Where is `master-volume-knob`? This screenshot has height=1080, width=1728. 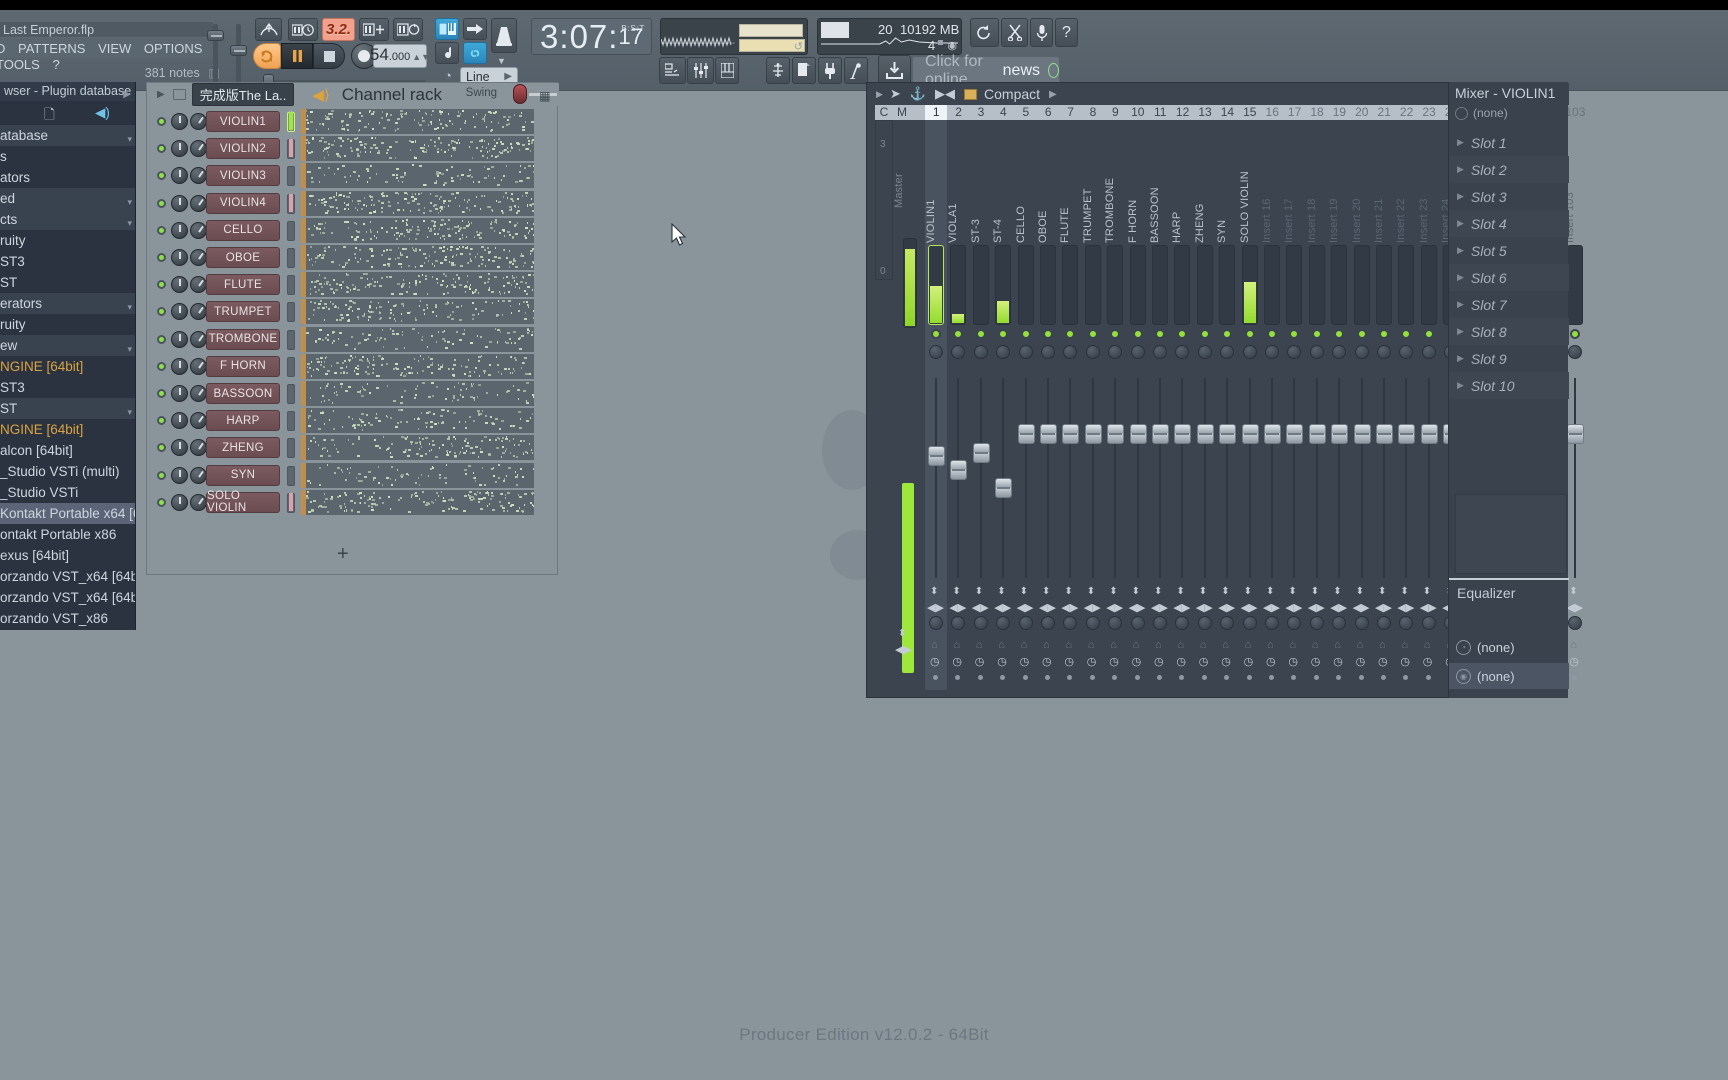 master-volume-knob is located at coordinates (215, 35).